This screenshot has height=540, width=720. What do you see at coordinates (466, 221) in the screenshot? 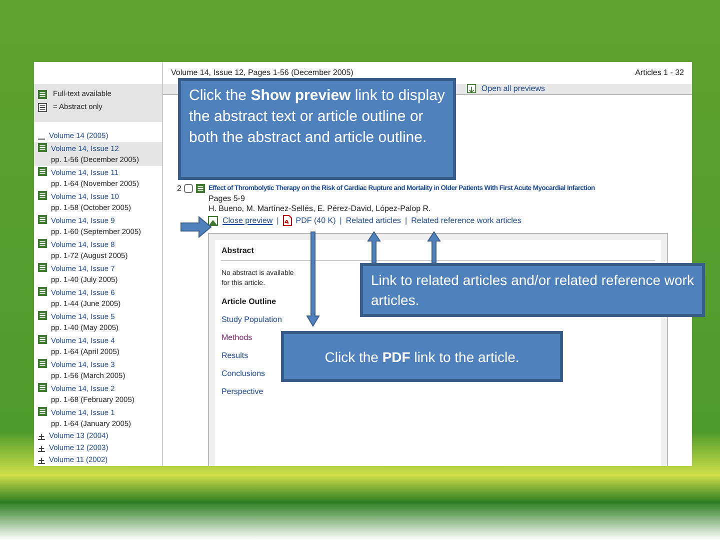
I see `article-link: Related reference work articles` at bounding box center [466, 221].